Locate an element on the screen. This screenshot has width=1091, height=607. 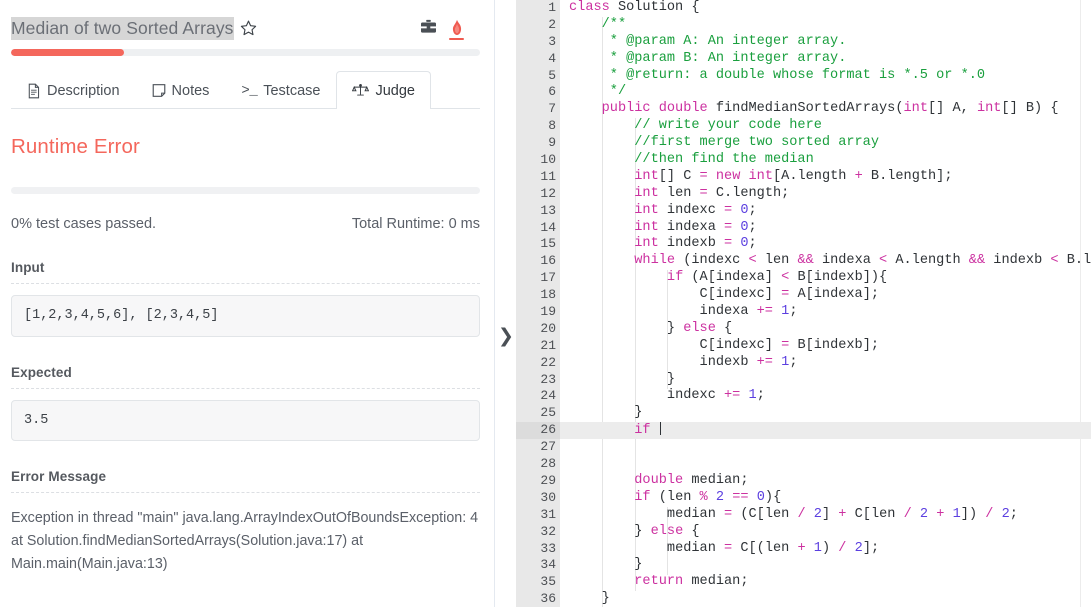
line-number: 11 is located at coordinates (538, 177).